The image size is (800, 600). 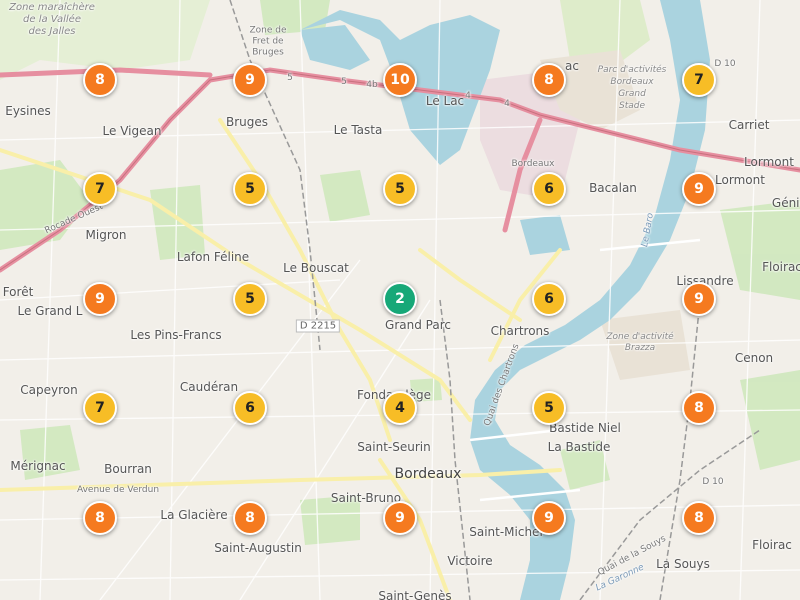 What do you see at coordinates (318, 326) in the screenshot?
I see `label-d2215: D 2215` at bounding box center [318, 326].